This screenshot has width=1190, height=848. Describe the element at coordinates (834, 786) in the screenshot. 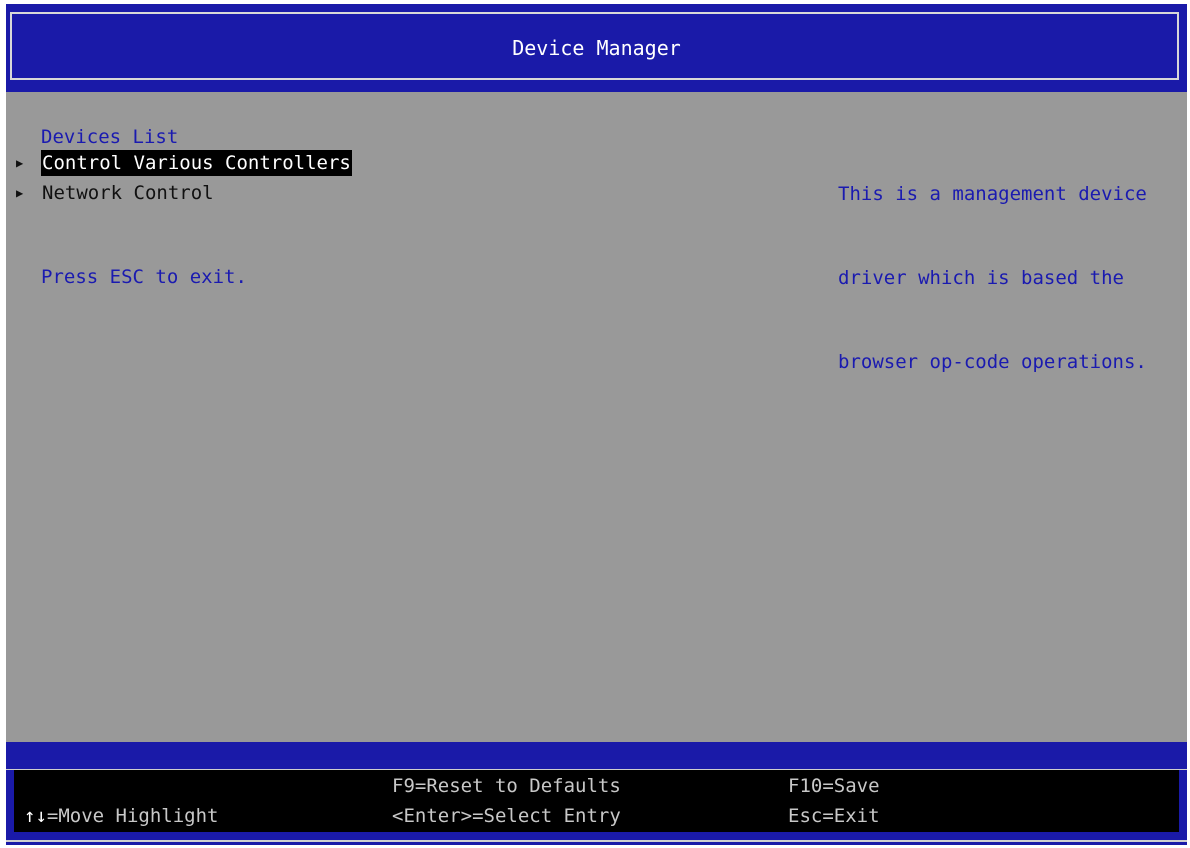

I see `save-hint: F10=Save` at that location.